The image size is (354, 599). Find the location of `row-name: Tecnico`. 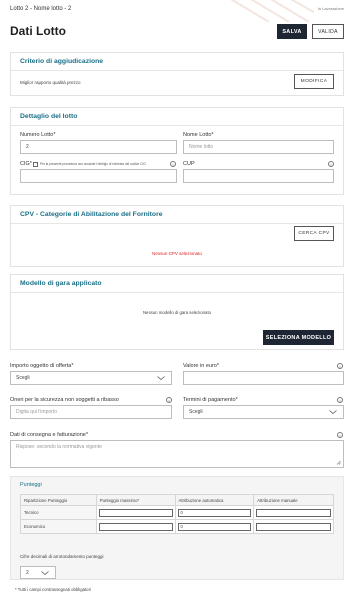

row-name: Tecnico is located at coordinates (58, 512).